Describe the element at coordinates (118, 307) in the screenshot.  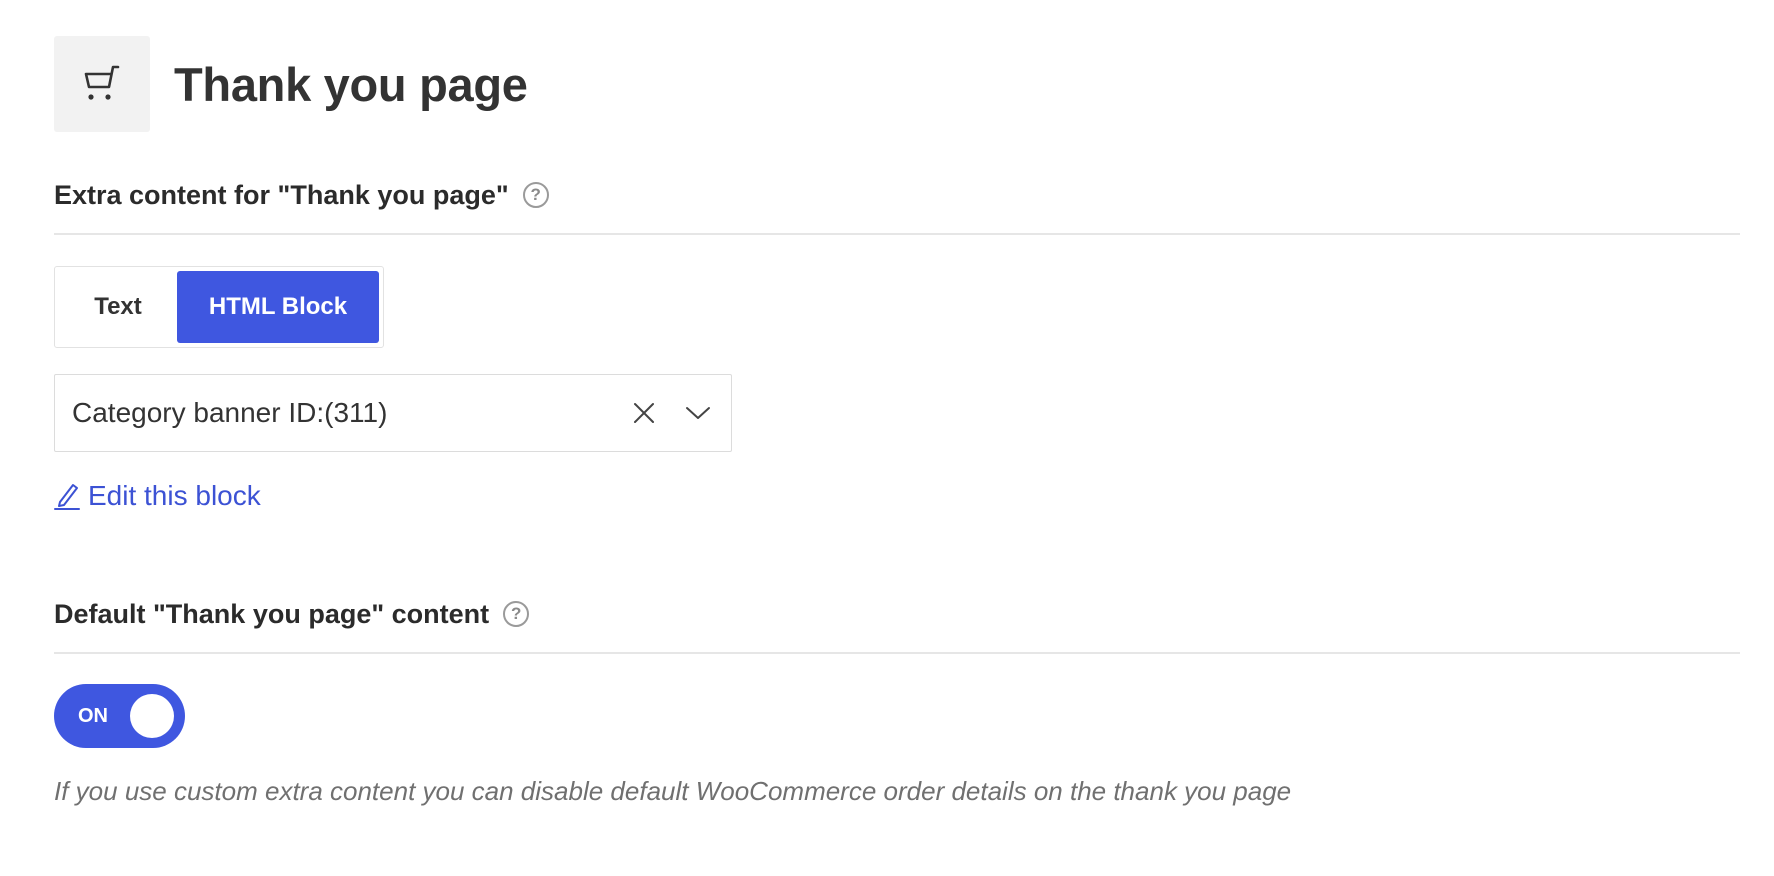
I see `content-type-text-button: Text` at that location.